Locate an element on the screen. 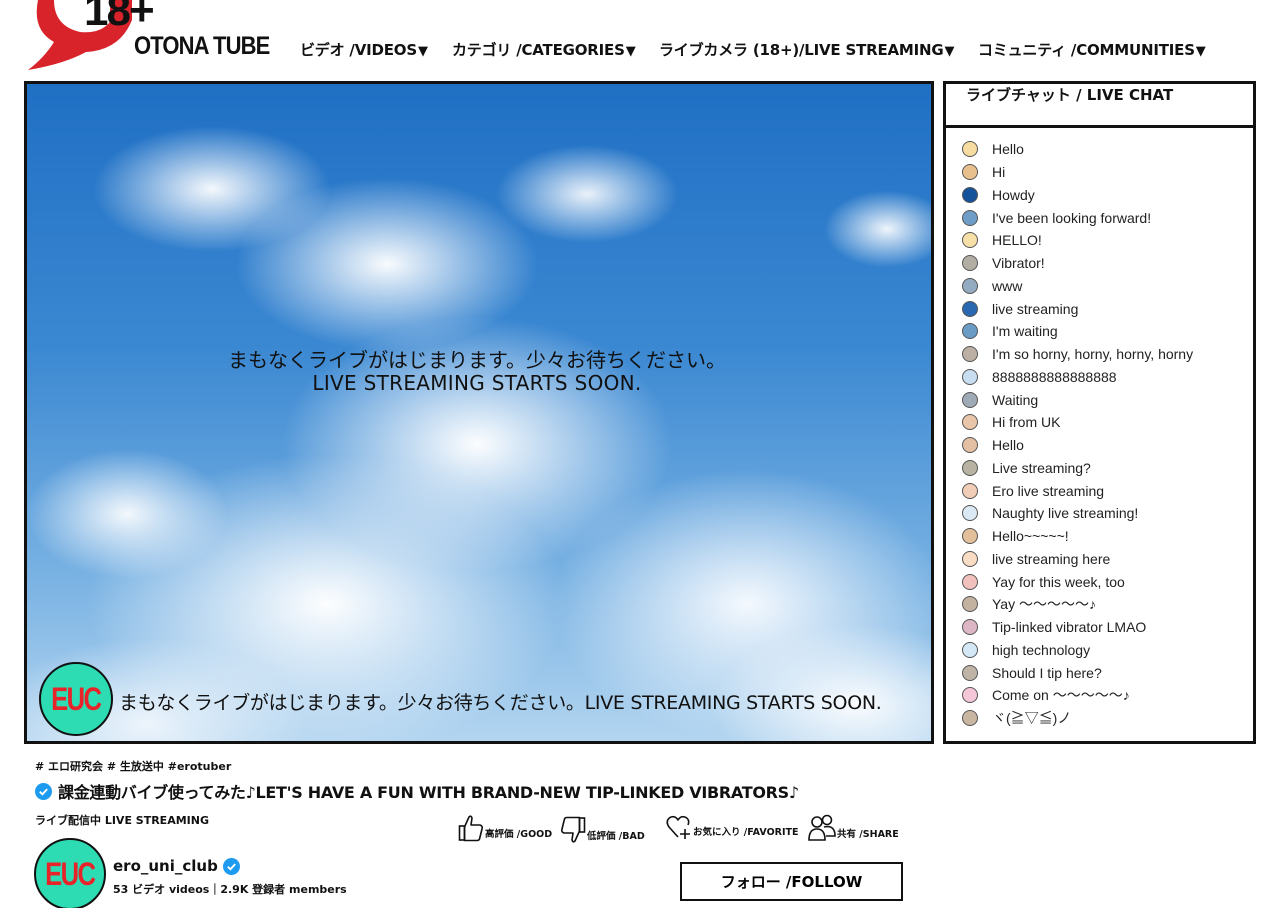 Image resolution: width=1280 pixels, height=908 pixels. chat-message: Hello~~~~~! is located at coordinates (1077, 536).